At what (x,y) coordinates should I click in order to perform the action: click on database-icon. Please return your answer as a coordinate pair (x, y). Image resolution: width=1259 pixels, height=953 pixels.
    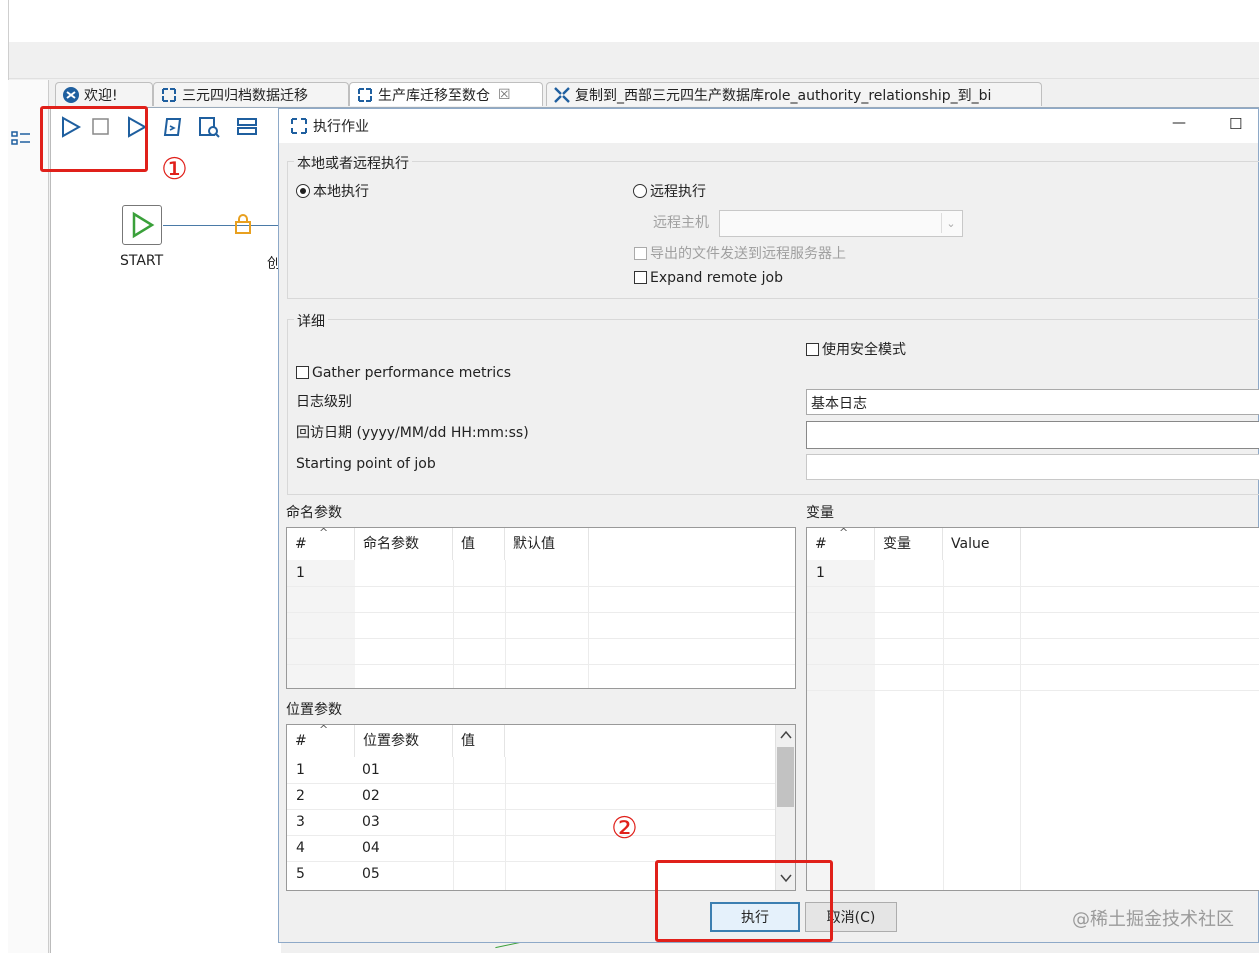
    Looking at the image, I should click on (247, 127).